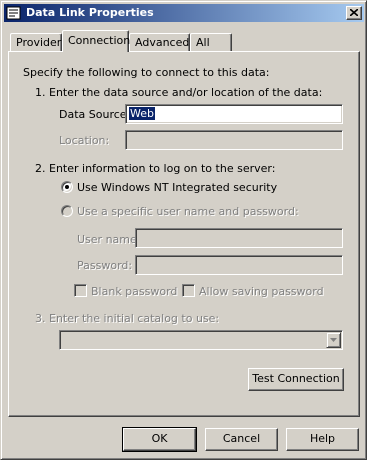  Describe the element at coordinates (261, 291) in the screenshot. I see `allow-saving-password-label: Allow saving password` at that location.